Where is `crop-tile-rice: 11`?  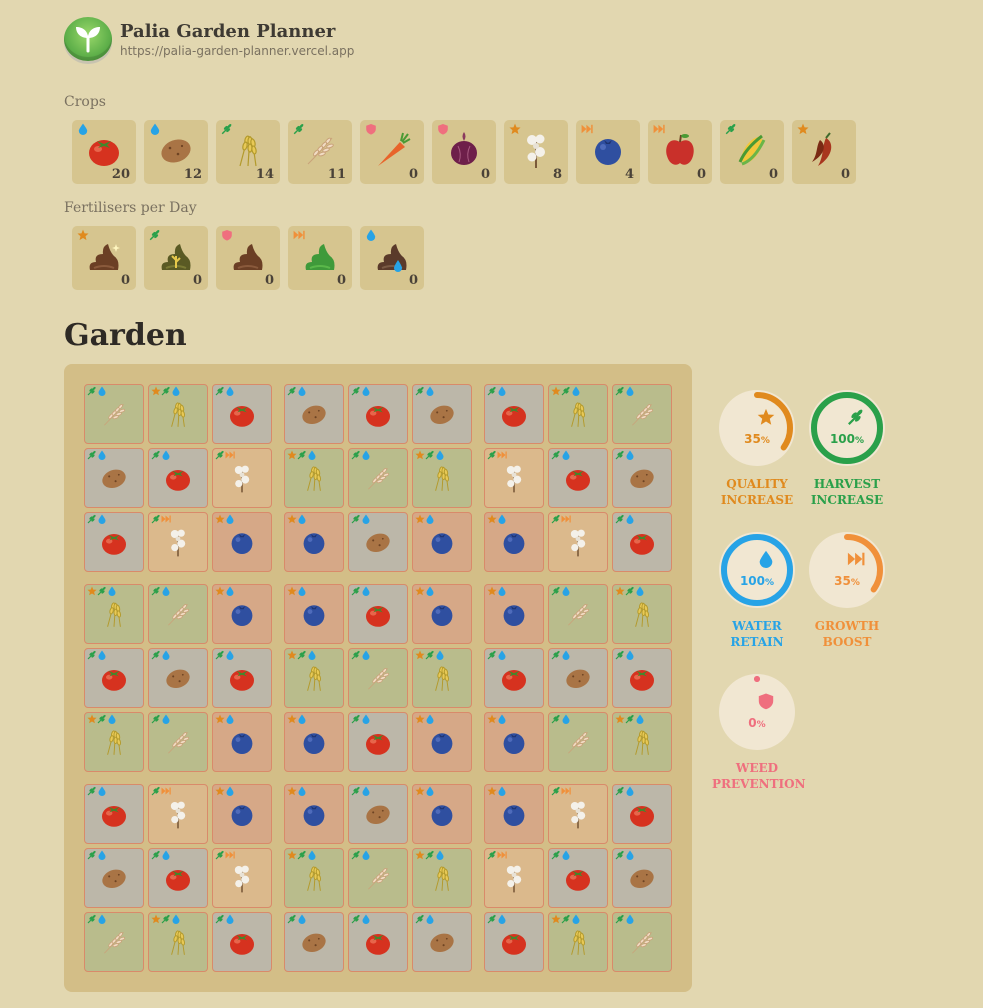 crop-tile-rice: 11 is located at coordinates (320, 152).